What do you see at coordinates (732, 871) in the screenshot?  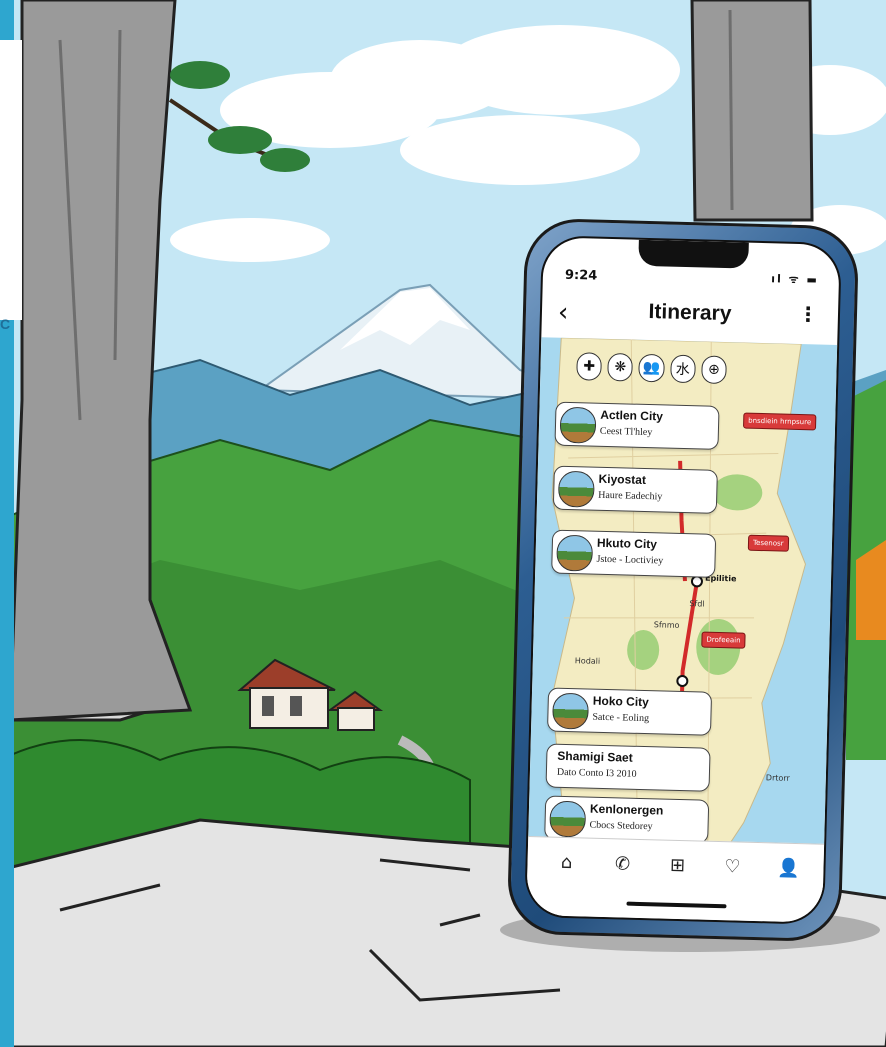 I see `heart-icon: ♡` at bounding box center [732, 871].